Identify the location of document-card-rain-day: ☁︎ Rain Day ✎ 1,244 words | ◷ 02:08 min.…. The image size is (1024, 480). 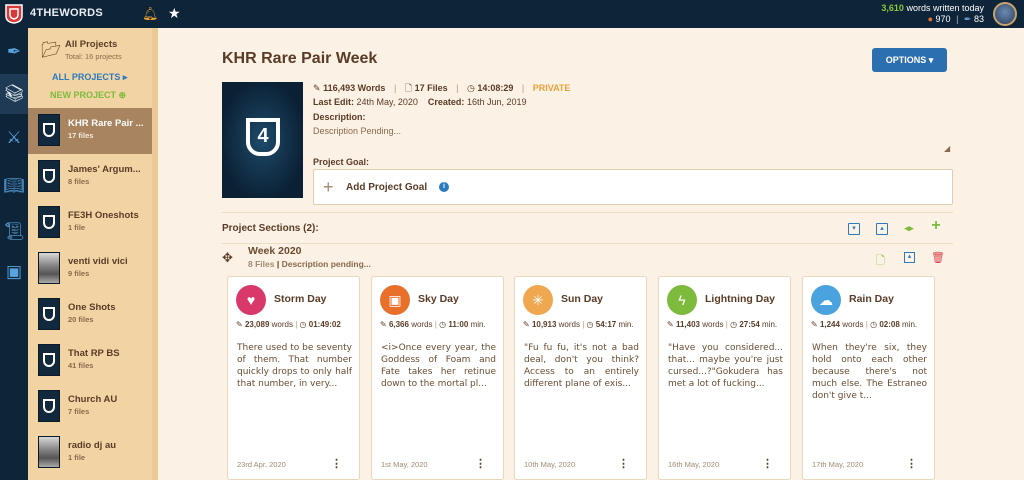
(868, 378).